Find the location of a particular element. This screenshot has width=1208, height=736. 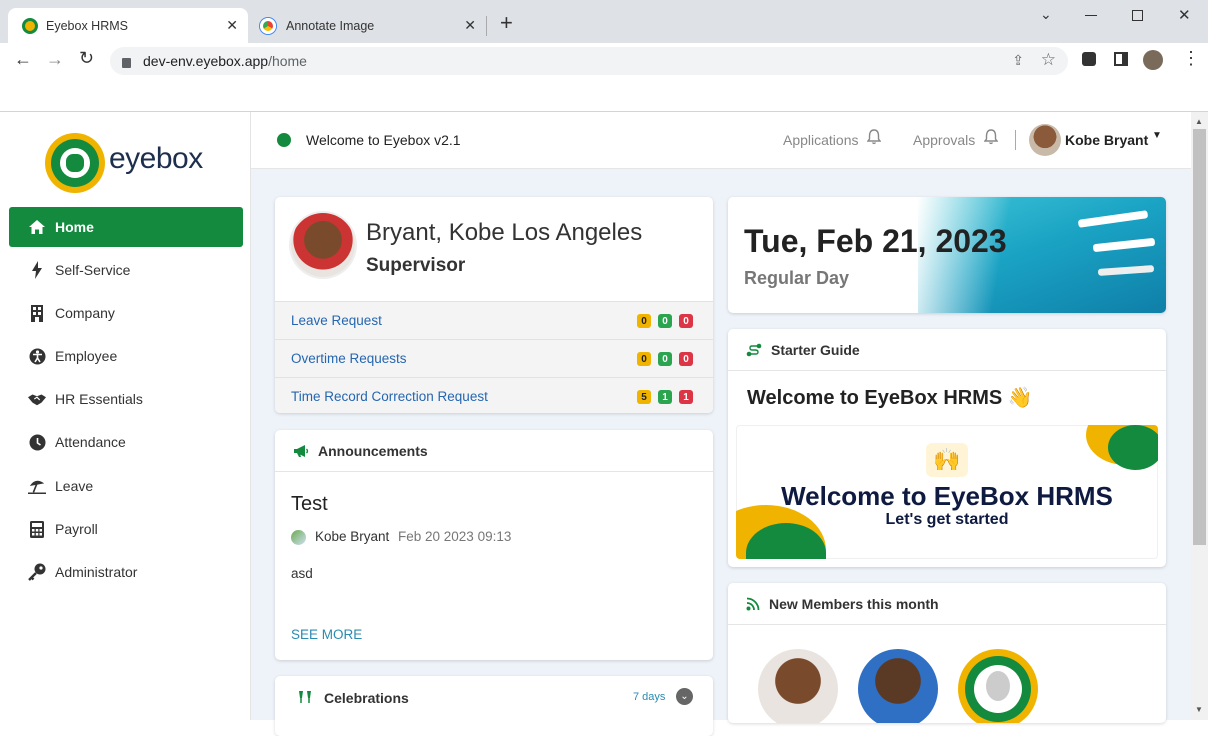

user-menu-name: Kobe Bryant is located at coordinates (1106, 140).